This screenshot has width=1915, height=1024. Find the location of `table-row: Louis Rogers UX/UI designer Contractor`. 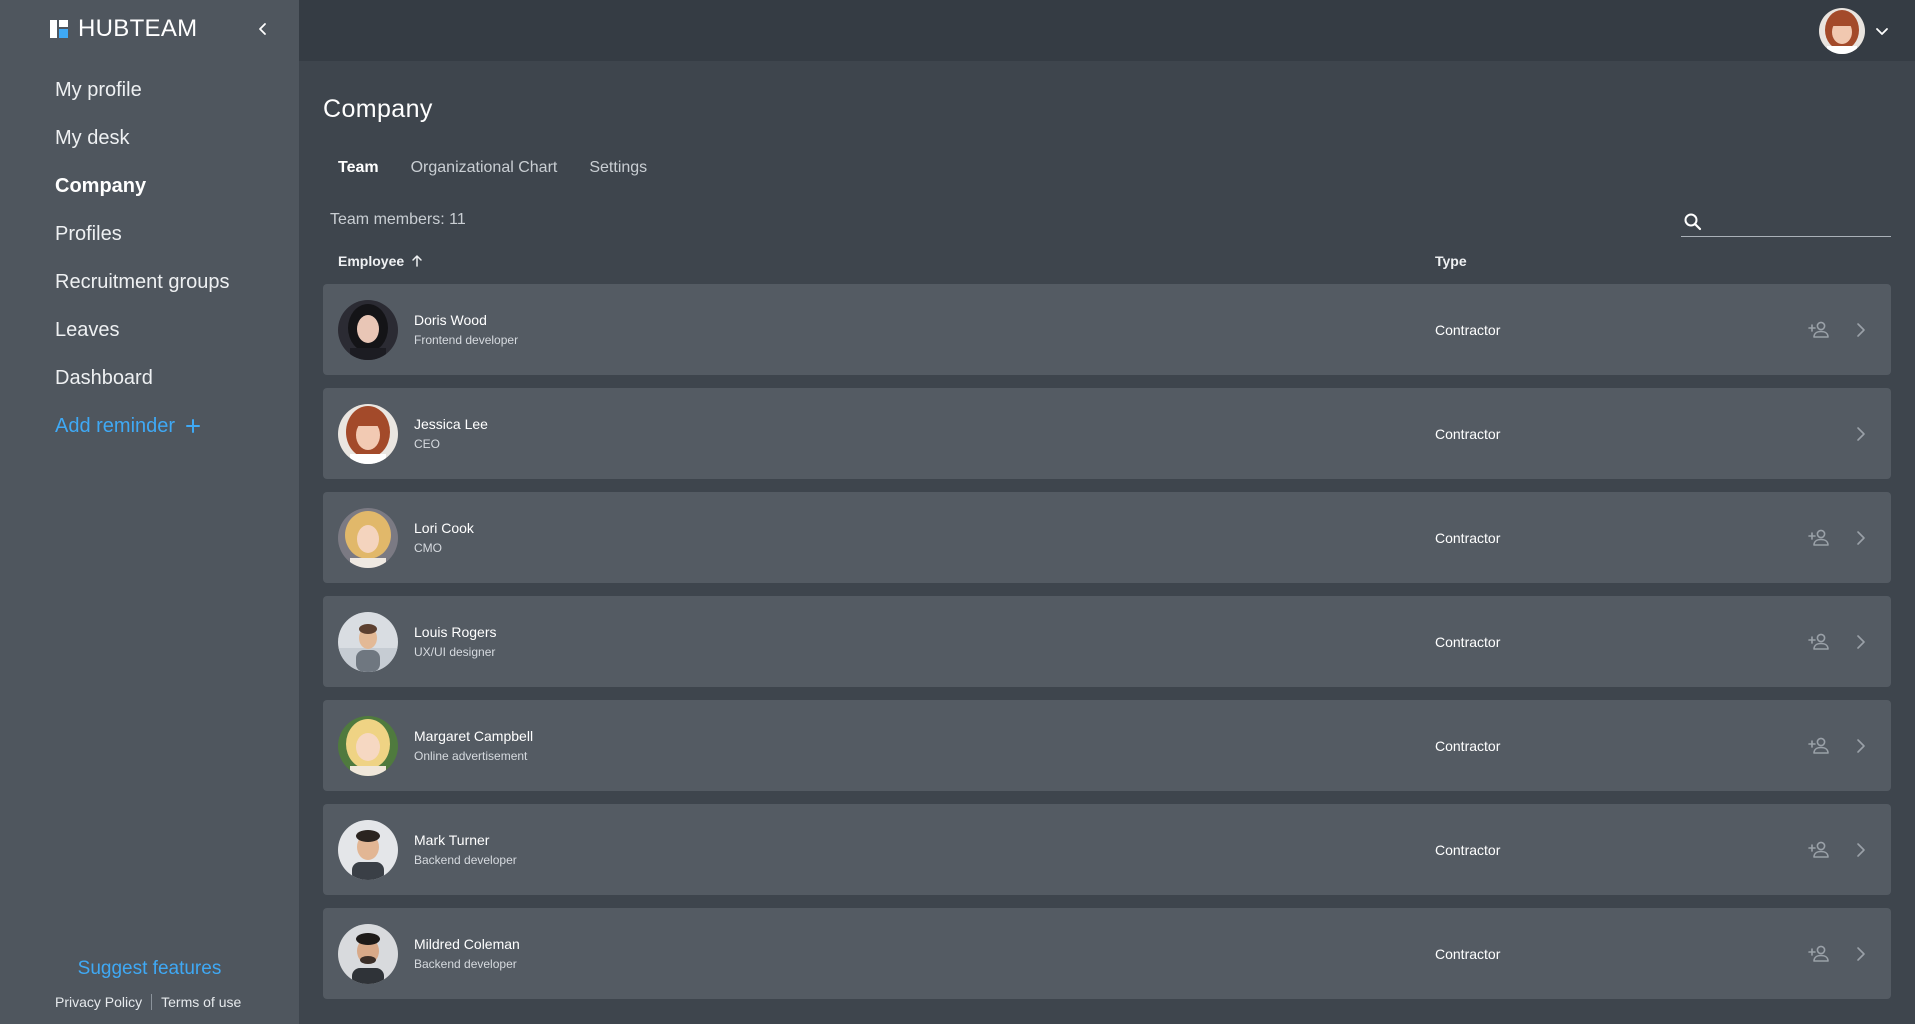

table-row: Louis Rogers UX/UI designer Contractor is located at coordinates (1107, 641).